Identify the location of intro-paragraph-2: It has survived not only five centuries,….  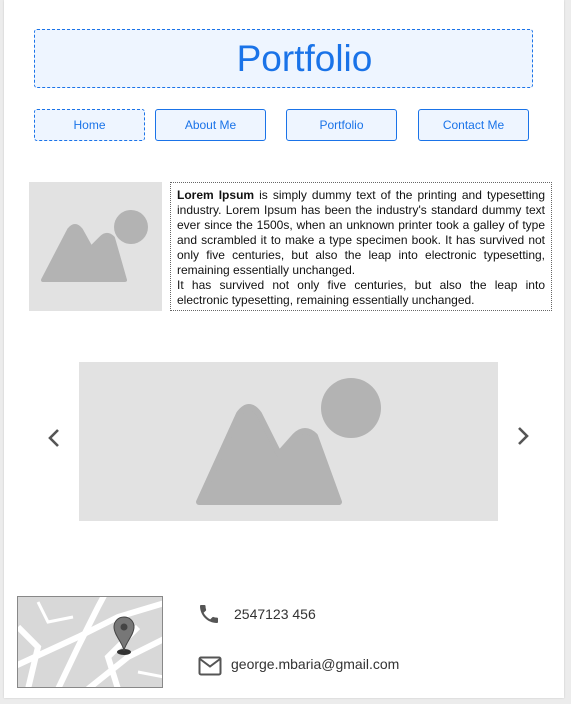
(361, 292).